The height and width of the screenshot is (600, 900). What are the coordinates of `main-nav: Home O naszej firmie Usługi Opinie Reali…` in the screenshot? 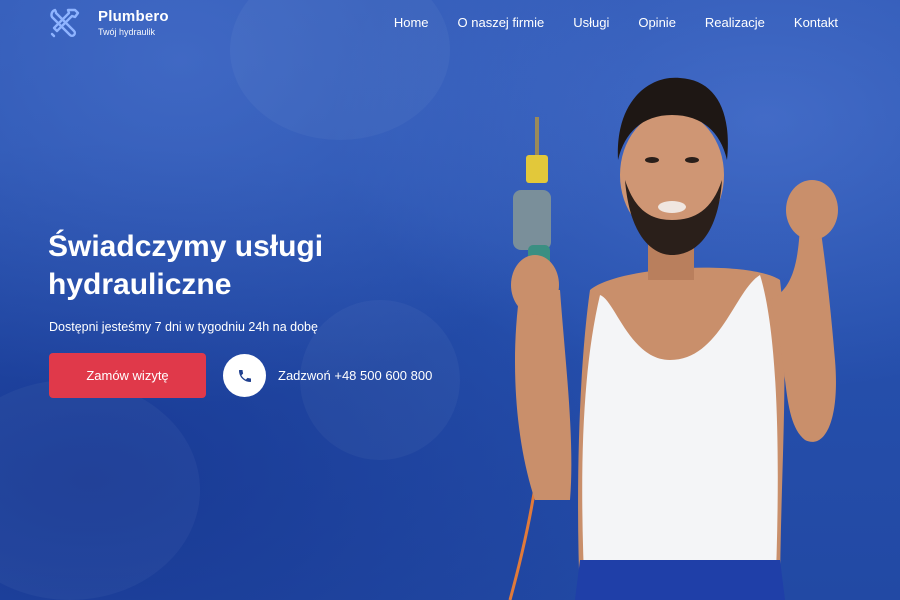 It's located at (616, 23).